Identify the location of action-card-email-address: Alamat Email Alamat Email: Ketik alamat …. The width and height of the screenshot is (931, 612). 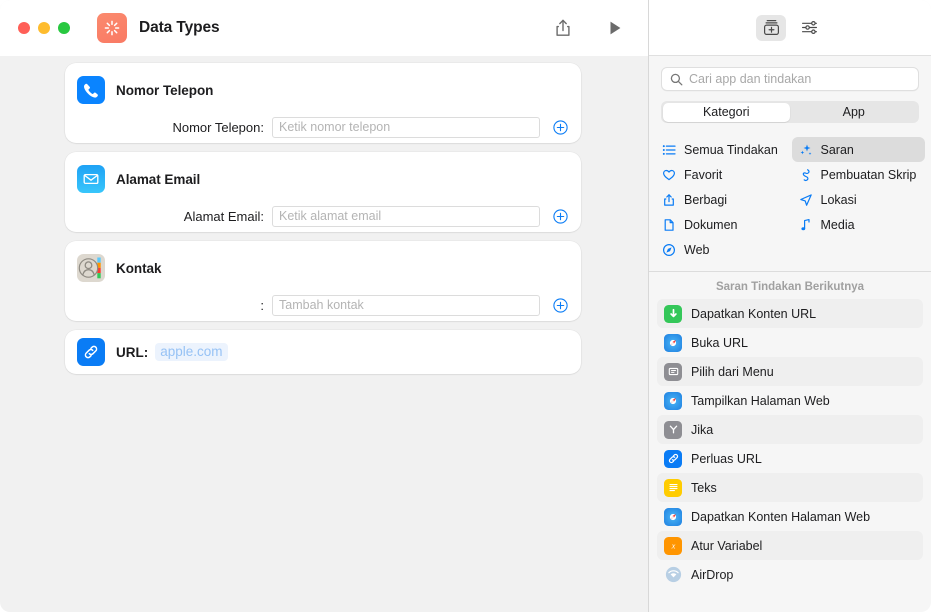
(323, 192).